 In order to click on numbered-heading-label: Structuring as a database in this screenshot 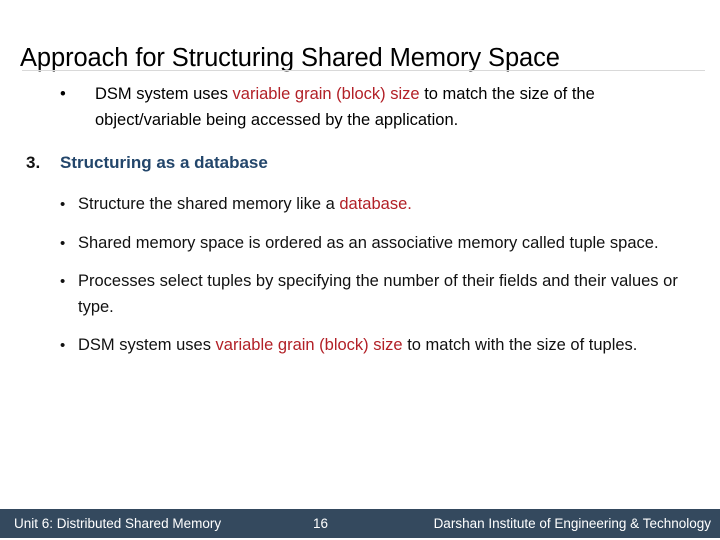, I will do `click(164, 162)`.